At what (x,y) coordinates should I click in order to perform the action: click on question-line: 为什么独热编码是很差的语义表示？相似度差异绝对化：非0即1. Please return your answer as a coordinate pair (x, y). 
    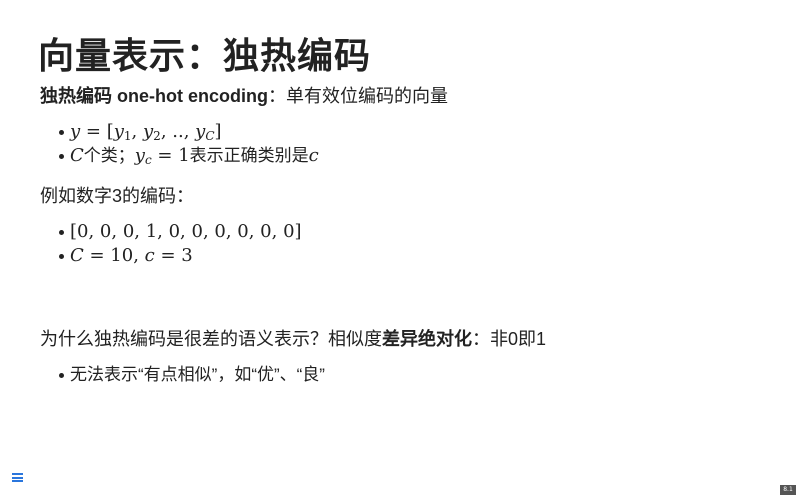
    Looking at the image, I should click on (293, 338).